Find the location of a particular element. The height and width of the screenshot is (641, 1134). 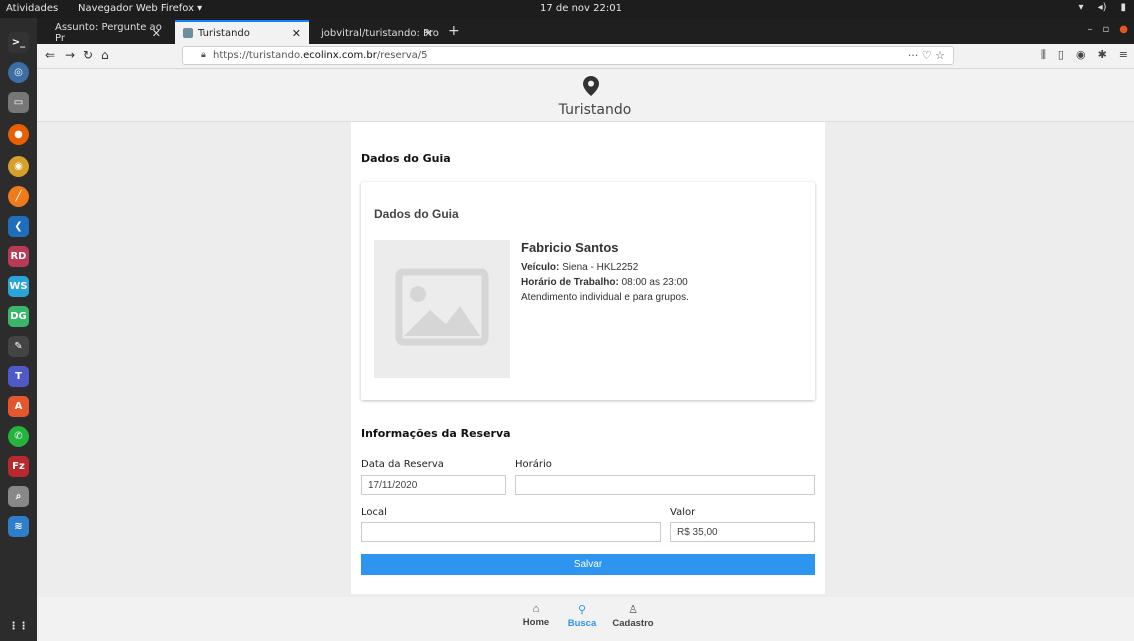

reload-button: ↻ is located at coordinates (88, 55).